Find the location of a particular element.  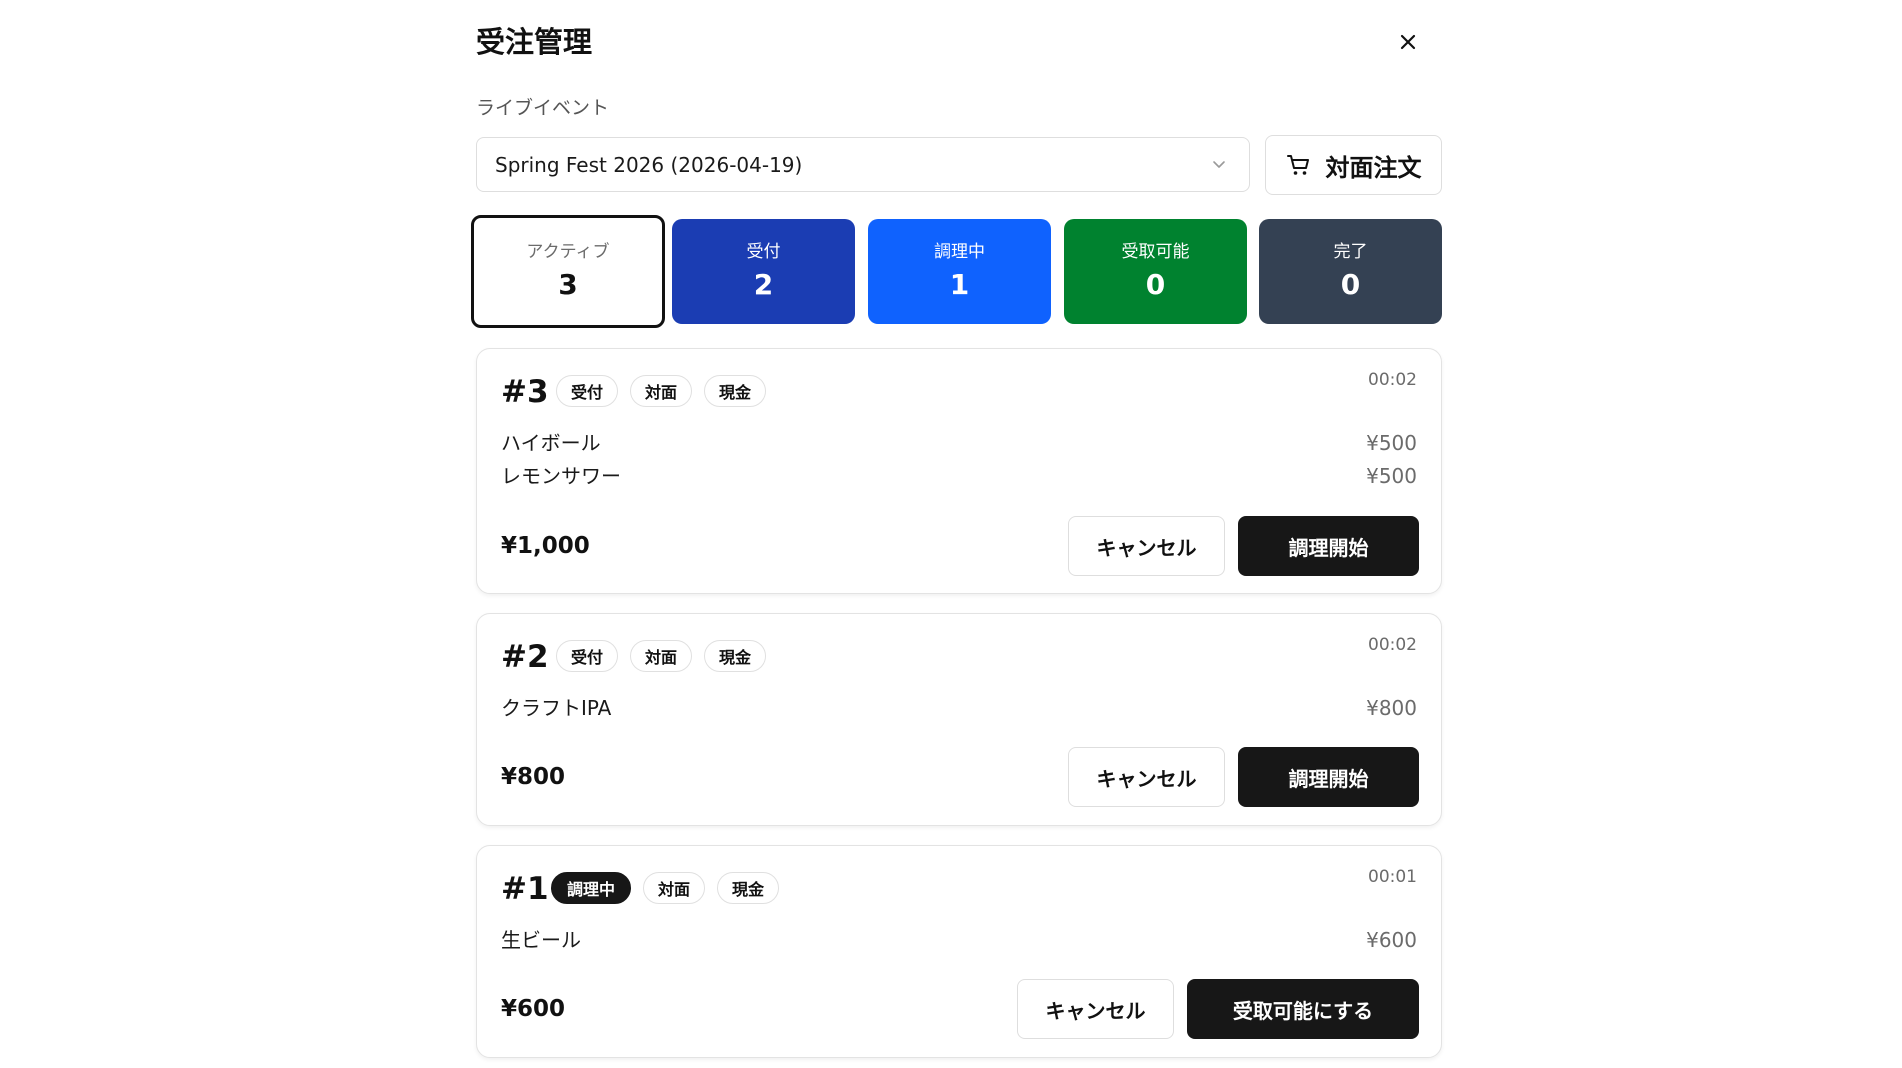

order-total: ¥1,000 is located at coordinates (545, 546).